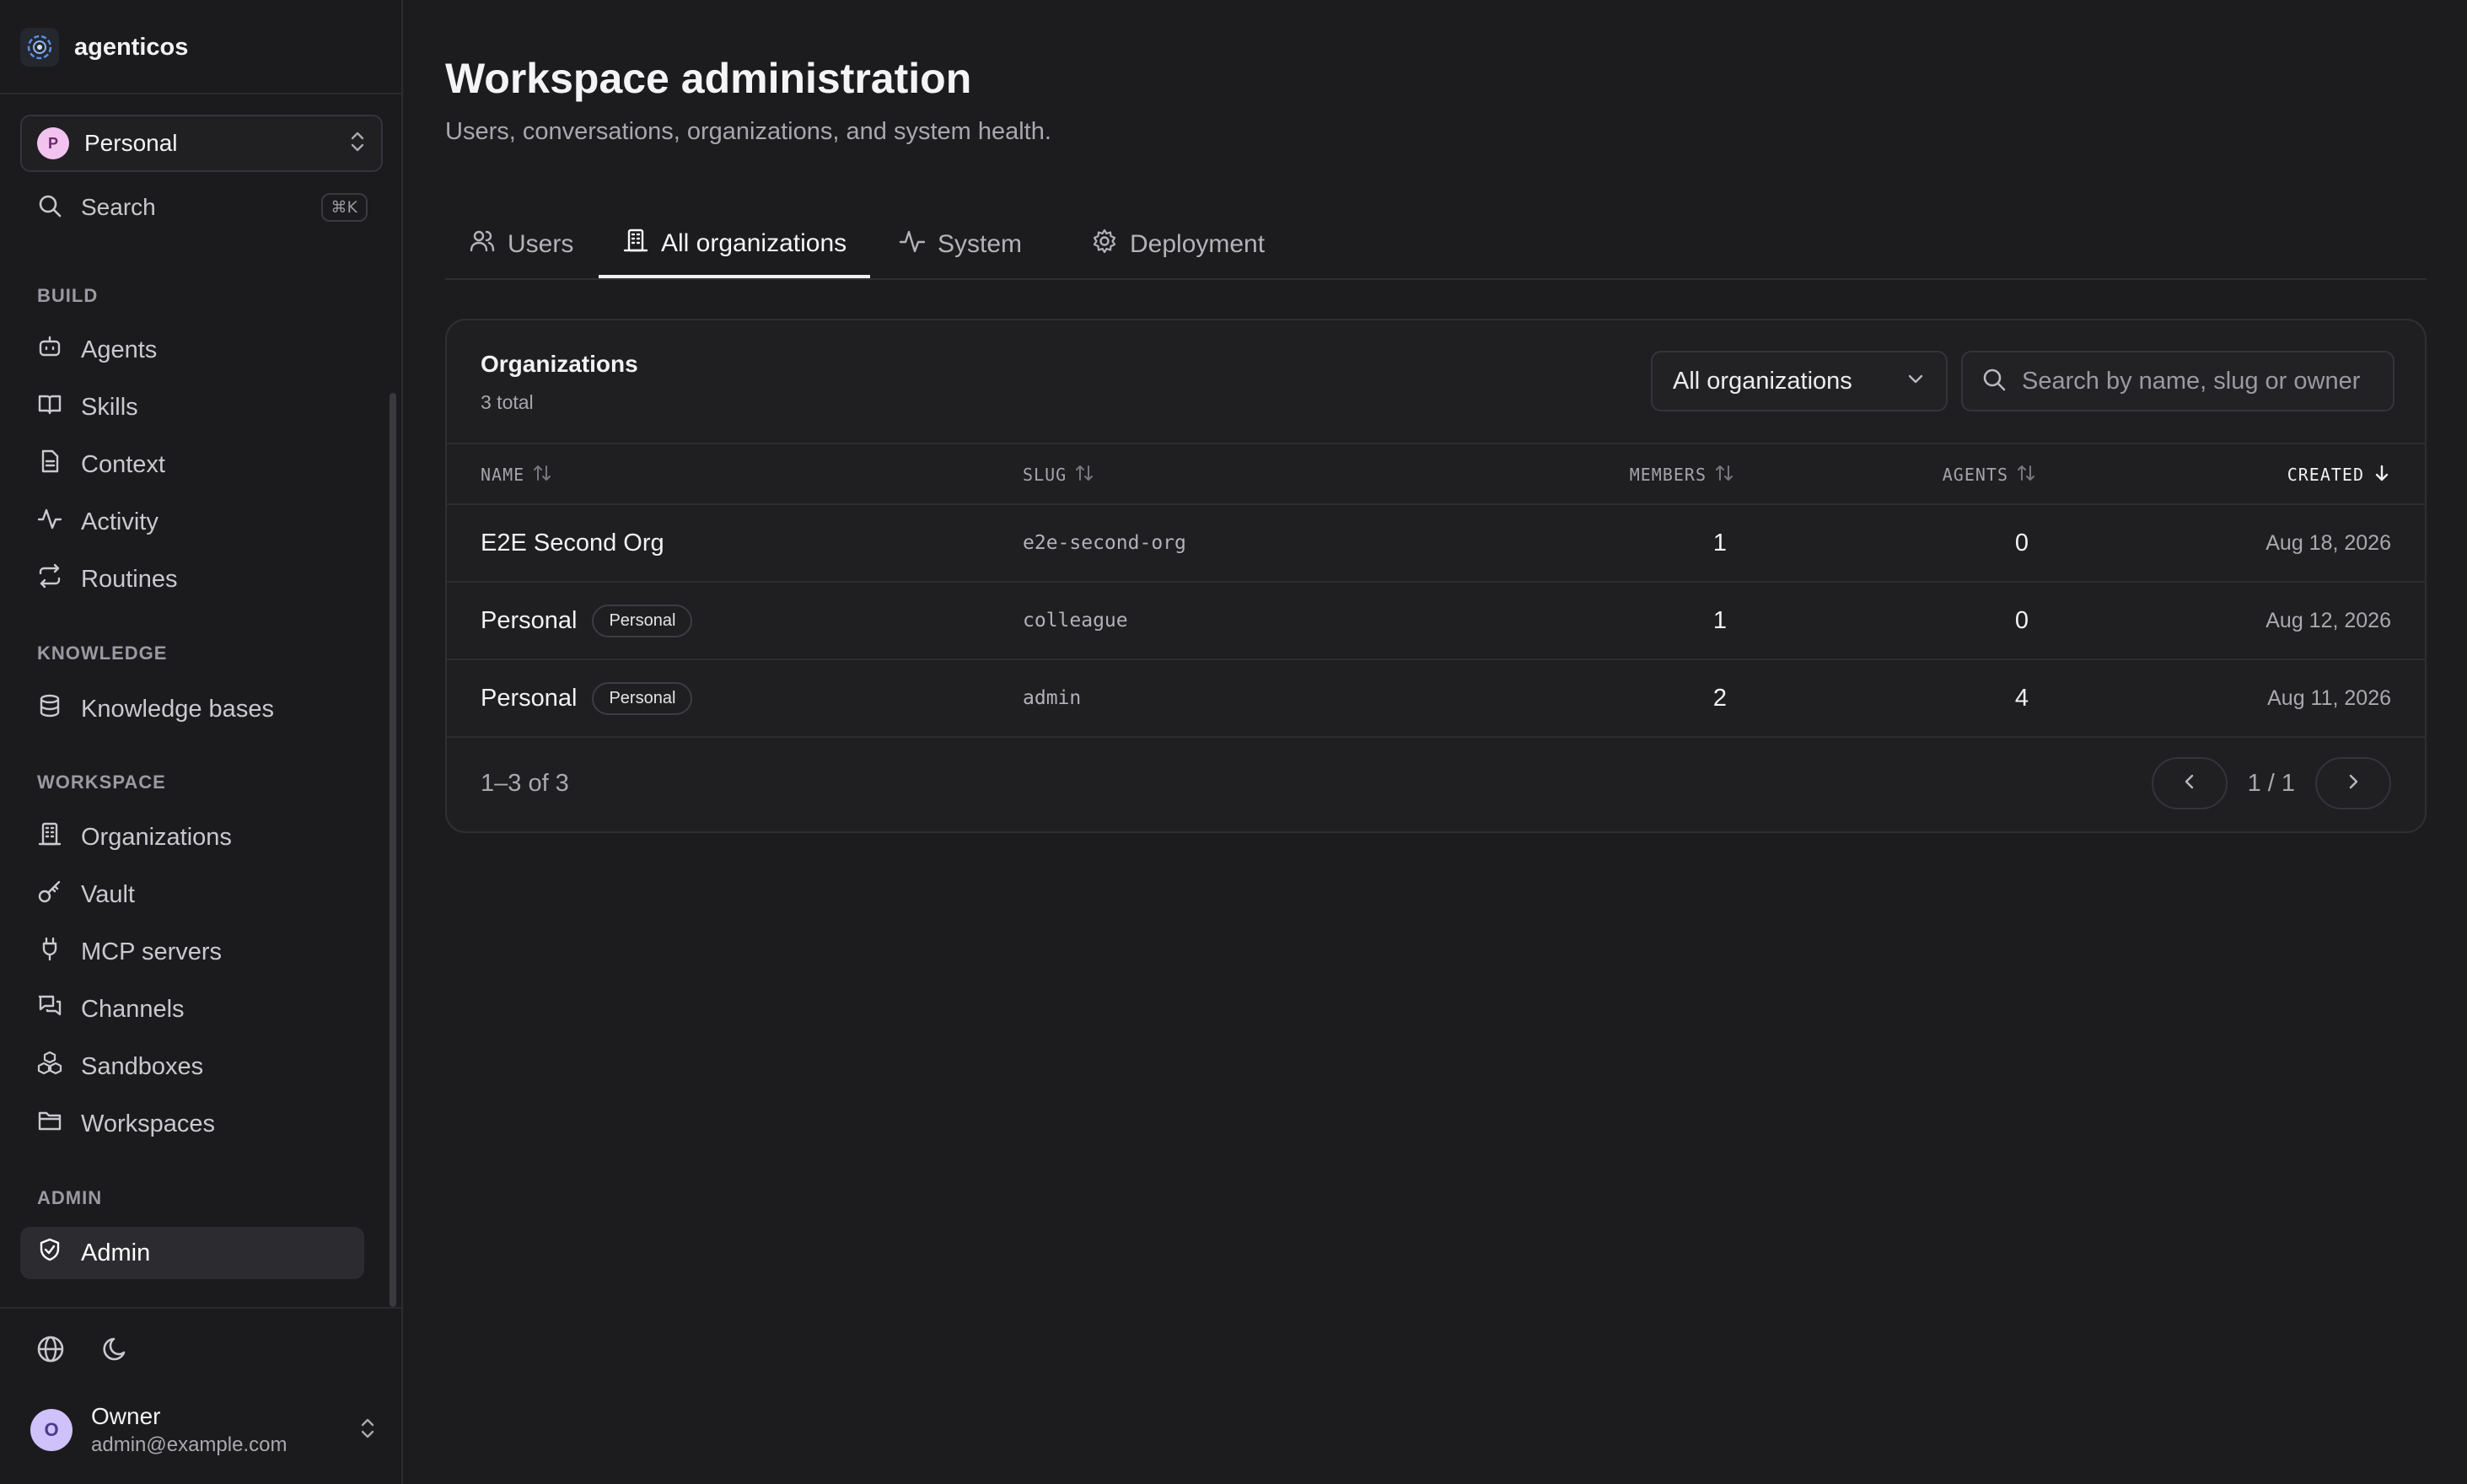 This screenshot has height=1484, width=2467. I want to click on chevron-down-icon, so click(1915, 381).